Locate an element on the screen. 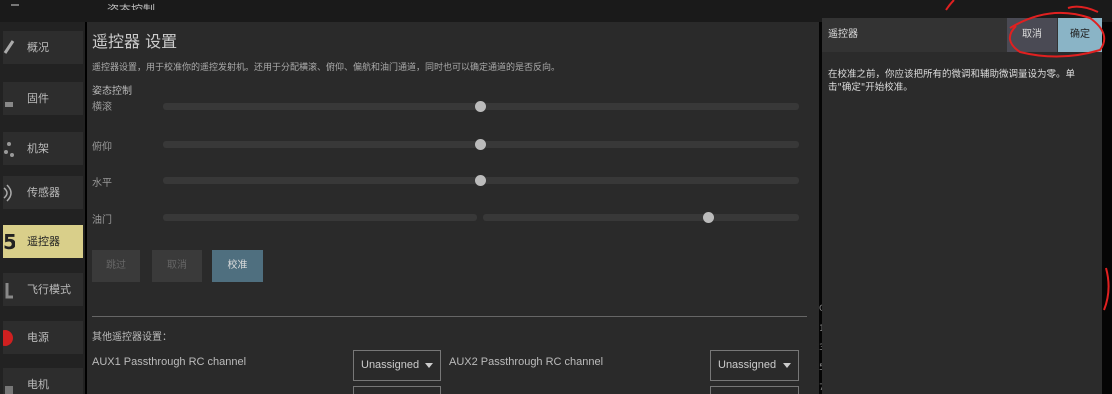 The width and height of the screenshot is (1112, 394). sidebar-item-motors: 电机 is located at coordinates (43, 381).